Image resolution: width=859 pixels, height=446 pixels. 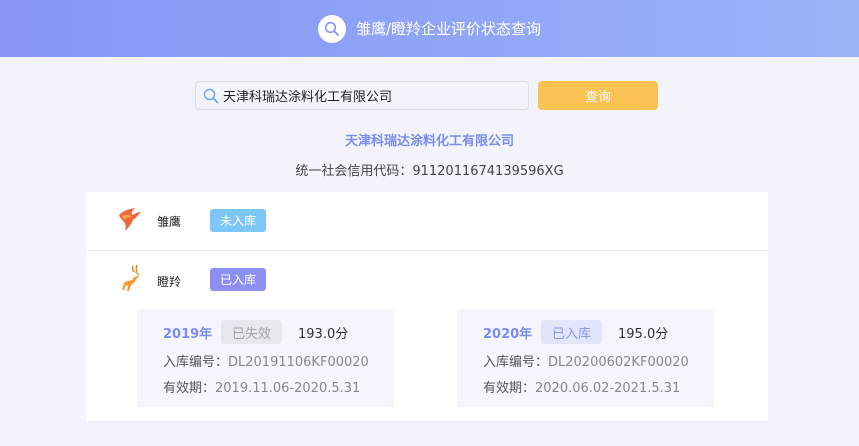 I want to click on credit-code-value: 9112011674139596XG, so click(x=488, y=171).